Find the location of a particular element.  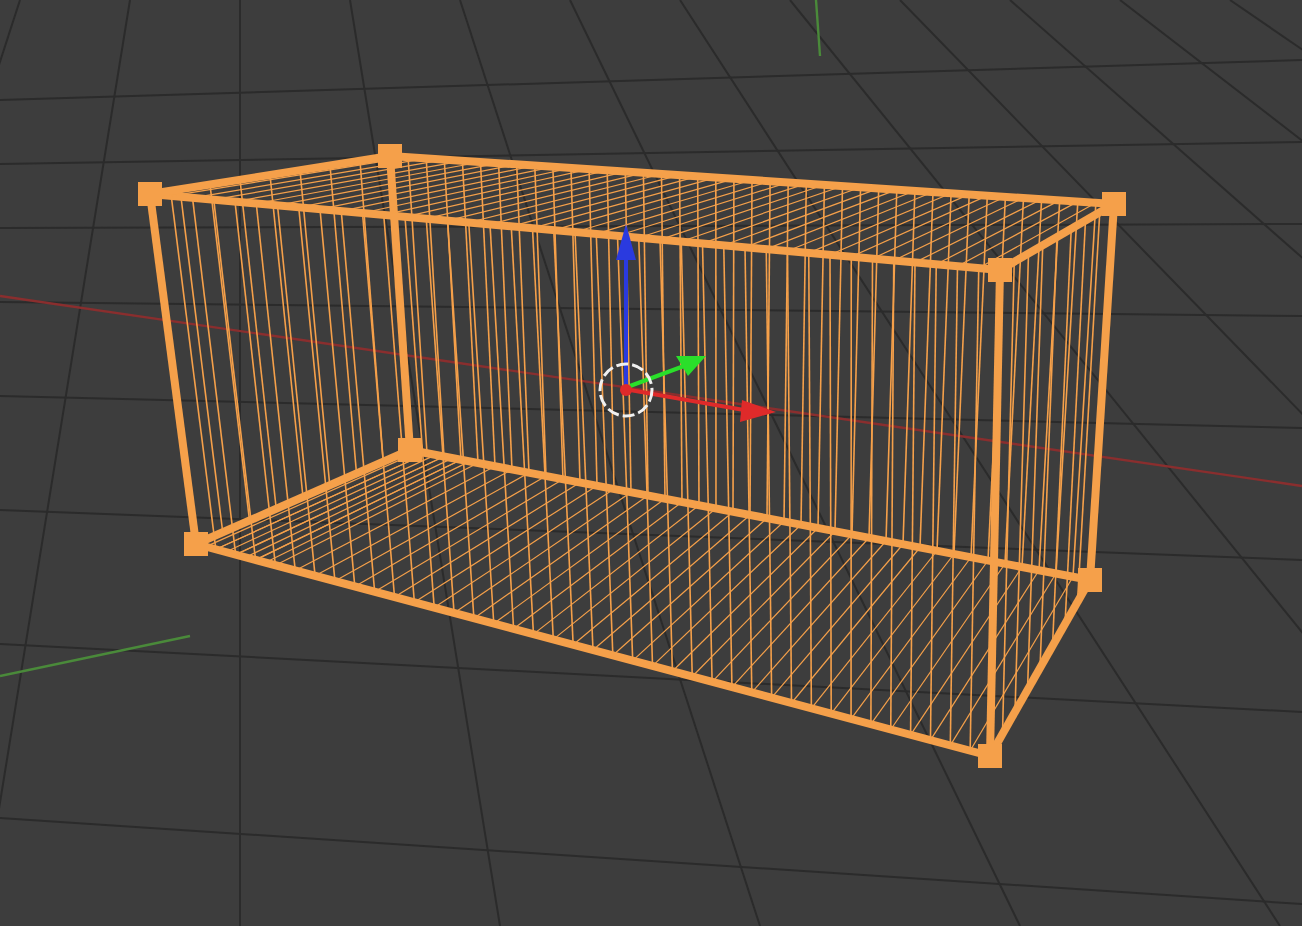

x-arrow-icon is located at coordinates (702, 405).